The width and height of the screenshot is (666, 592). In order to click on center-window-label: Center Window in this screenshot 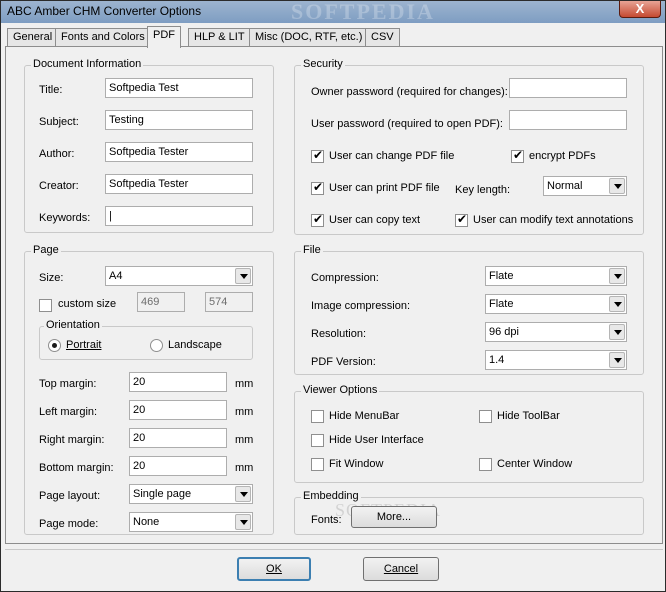, I will do `click(535, 464)`.